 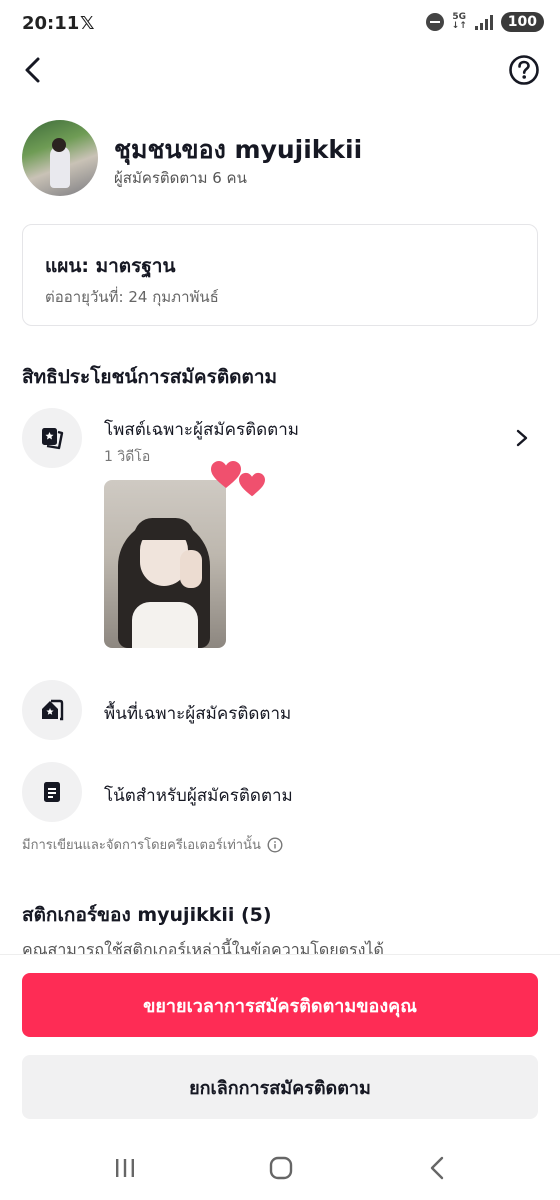 What do you see at coordinates (522, 22) in the screenshot?
I see `battery-badge: 100` at bounding box center [522, 22].